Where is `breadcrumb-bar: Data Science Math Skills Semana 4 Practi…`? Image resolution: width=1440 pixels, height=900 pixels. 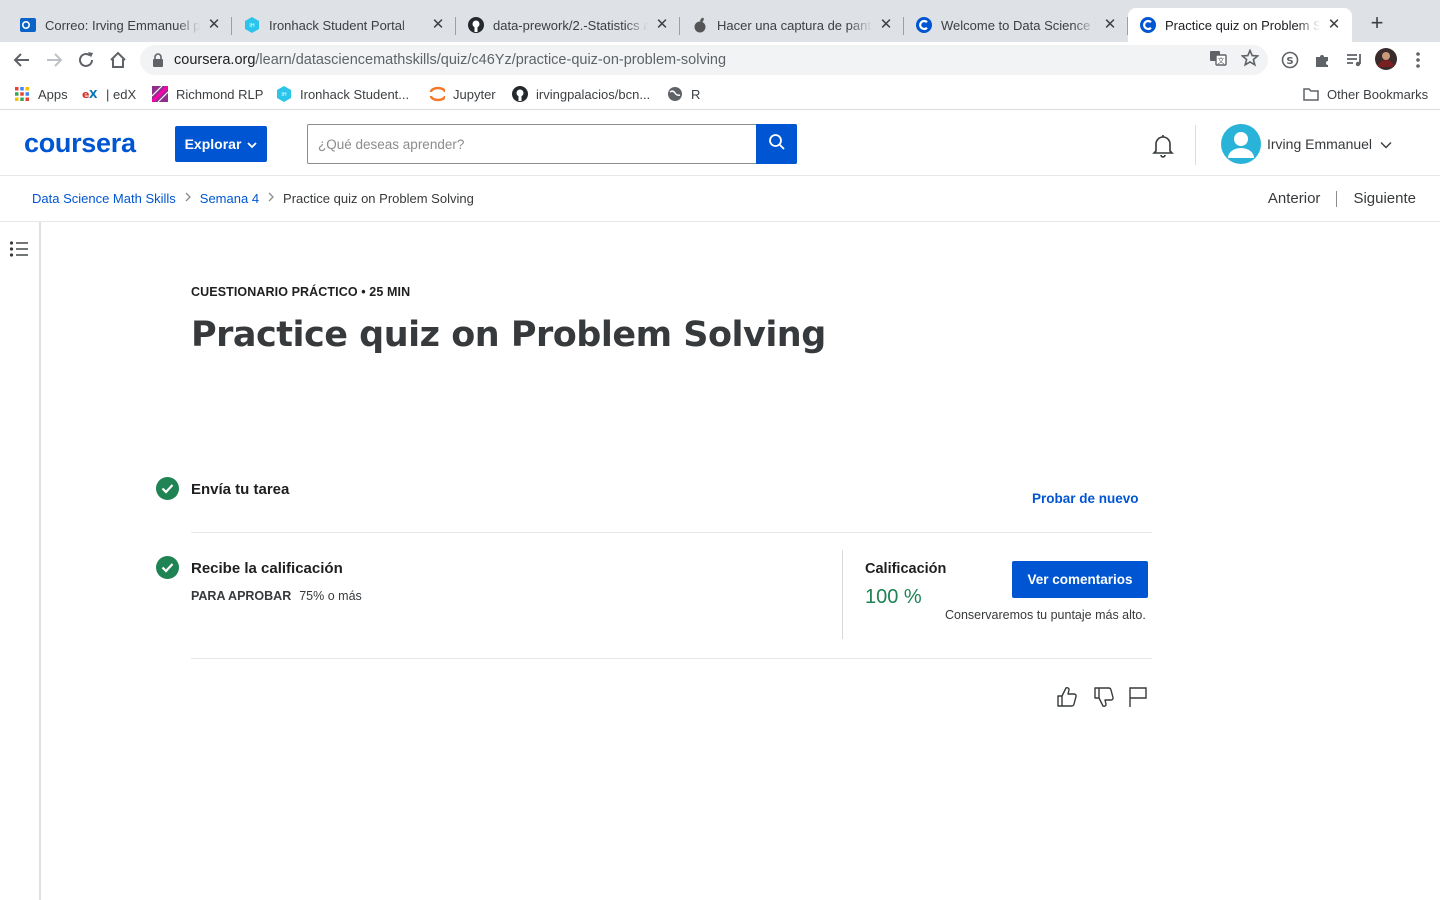
breadcrumb-bar: Data Science Math Skills Semana 4 Practi… is located at coordinates (720, 199).